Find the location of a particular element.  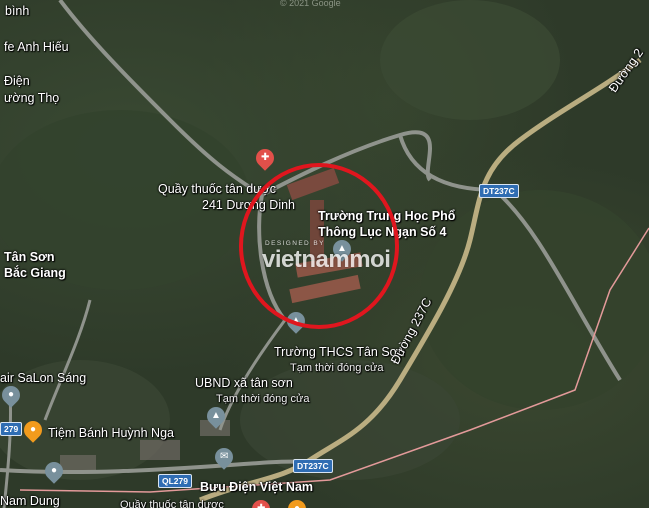

map-copyright: © 2021 Google is located at coordinates (310, 4).